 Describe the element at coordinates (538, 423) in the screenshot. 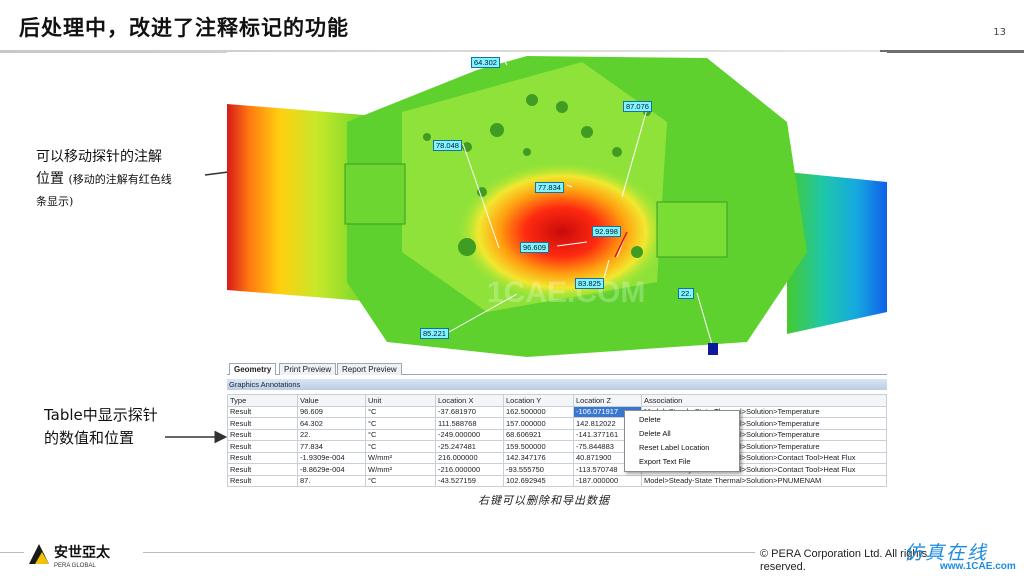

I see `table-cell: 157.000000` at that location.